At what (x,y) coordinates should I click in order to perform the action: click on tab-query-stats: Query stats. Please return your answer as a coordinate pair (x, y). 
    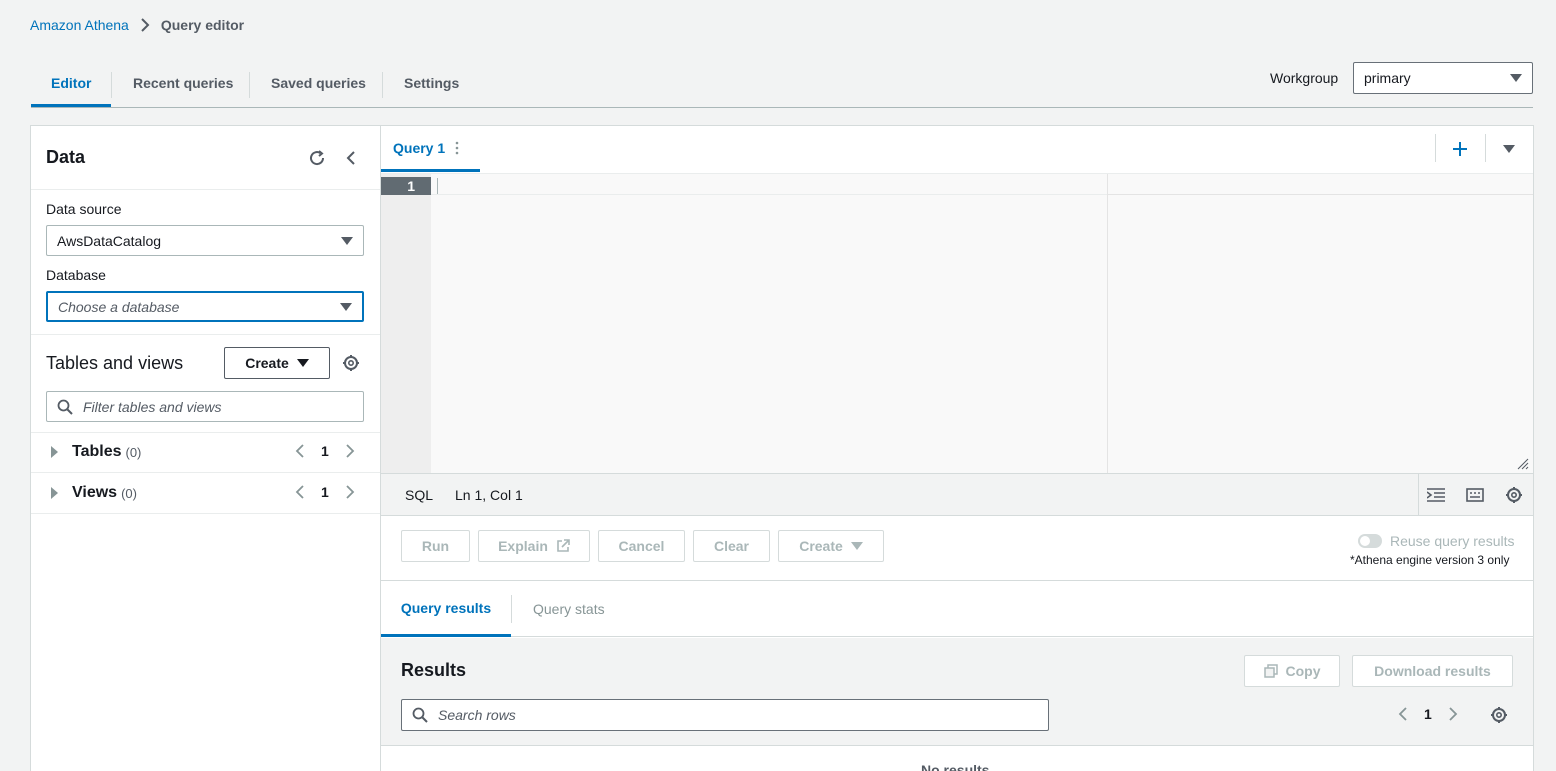
    Looking at the image, I should click on (569, 609).